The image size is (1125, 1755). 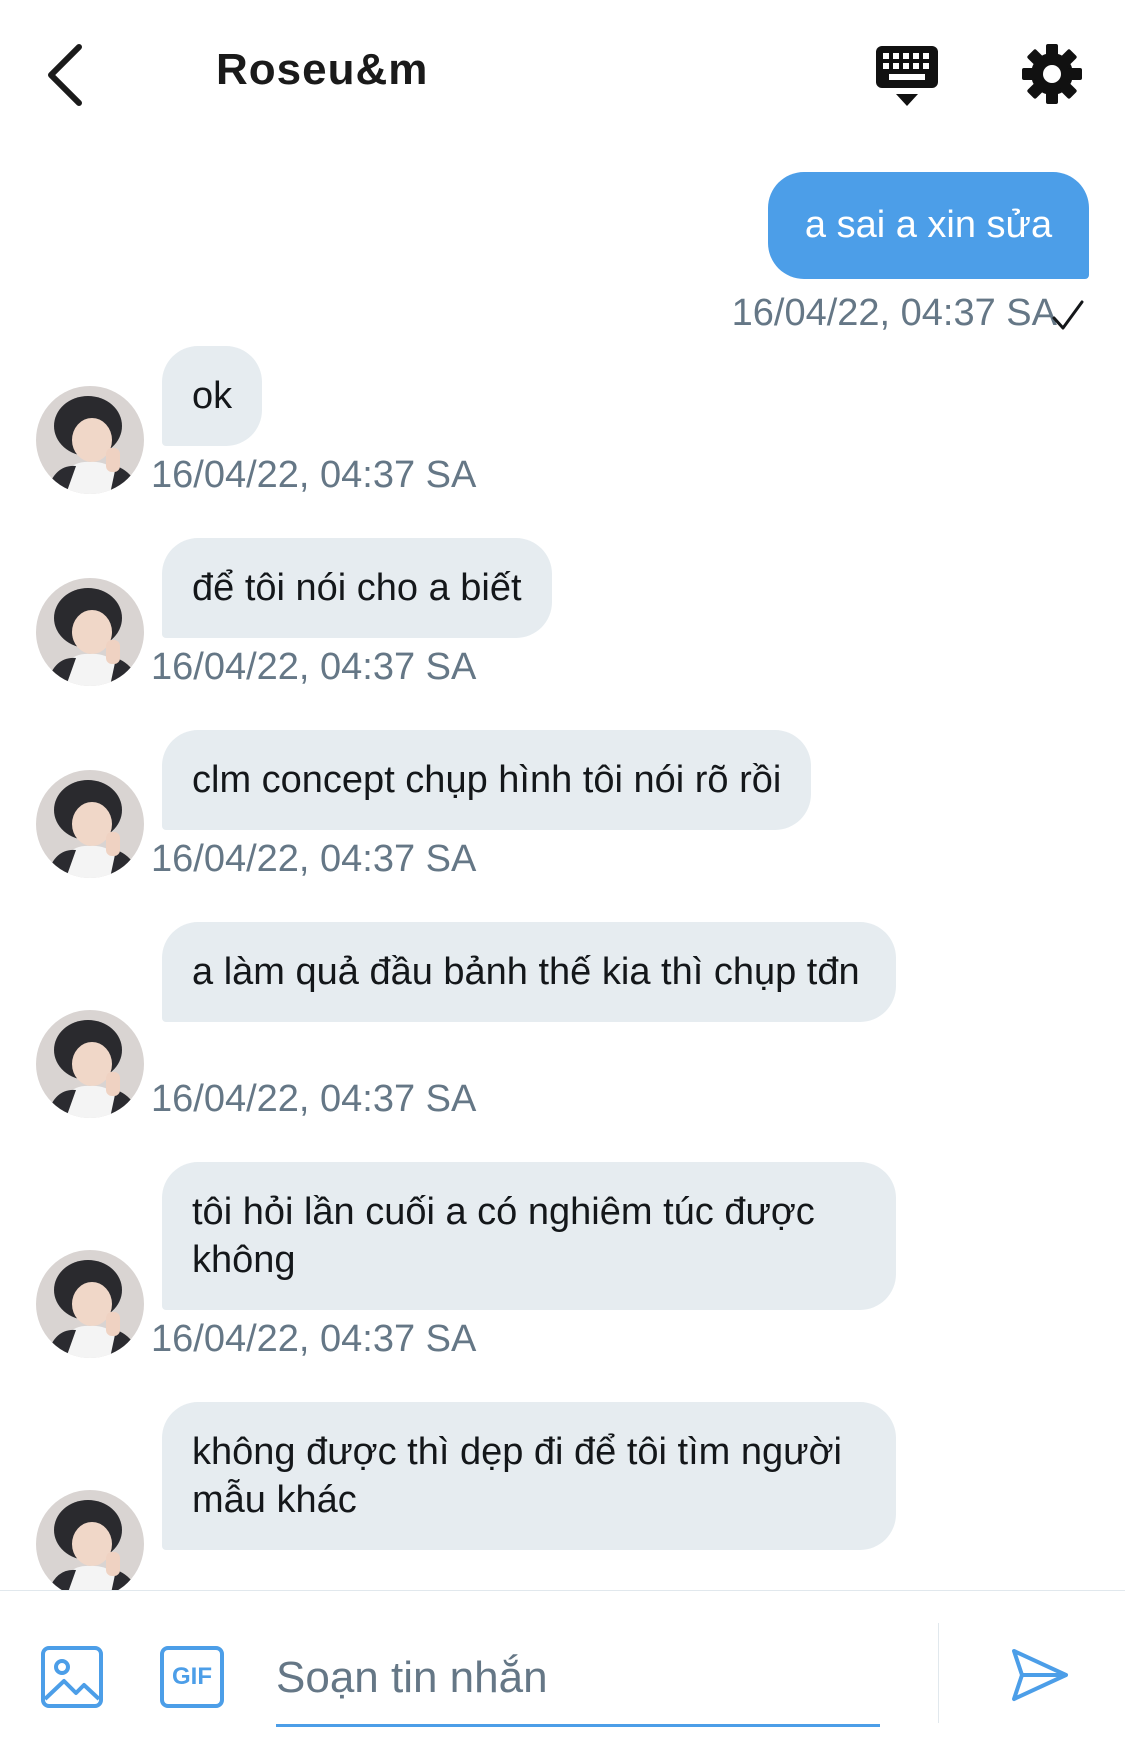 I want to click on chat-header: Roseu&m, so click(x=562, y=75).